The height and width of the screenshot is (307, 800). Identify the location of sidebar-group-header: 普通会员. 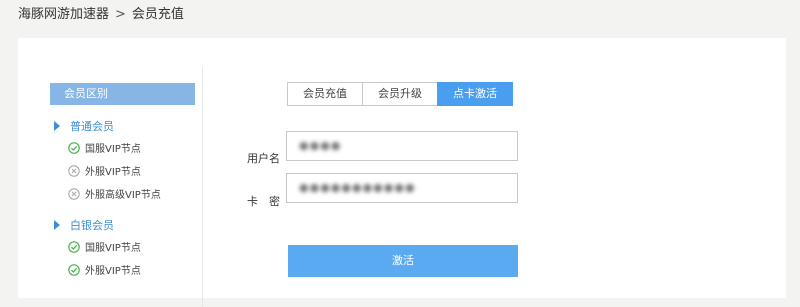
(107, 126).